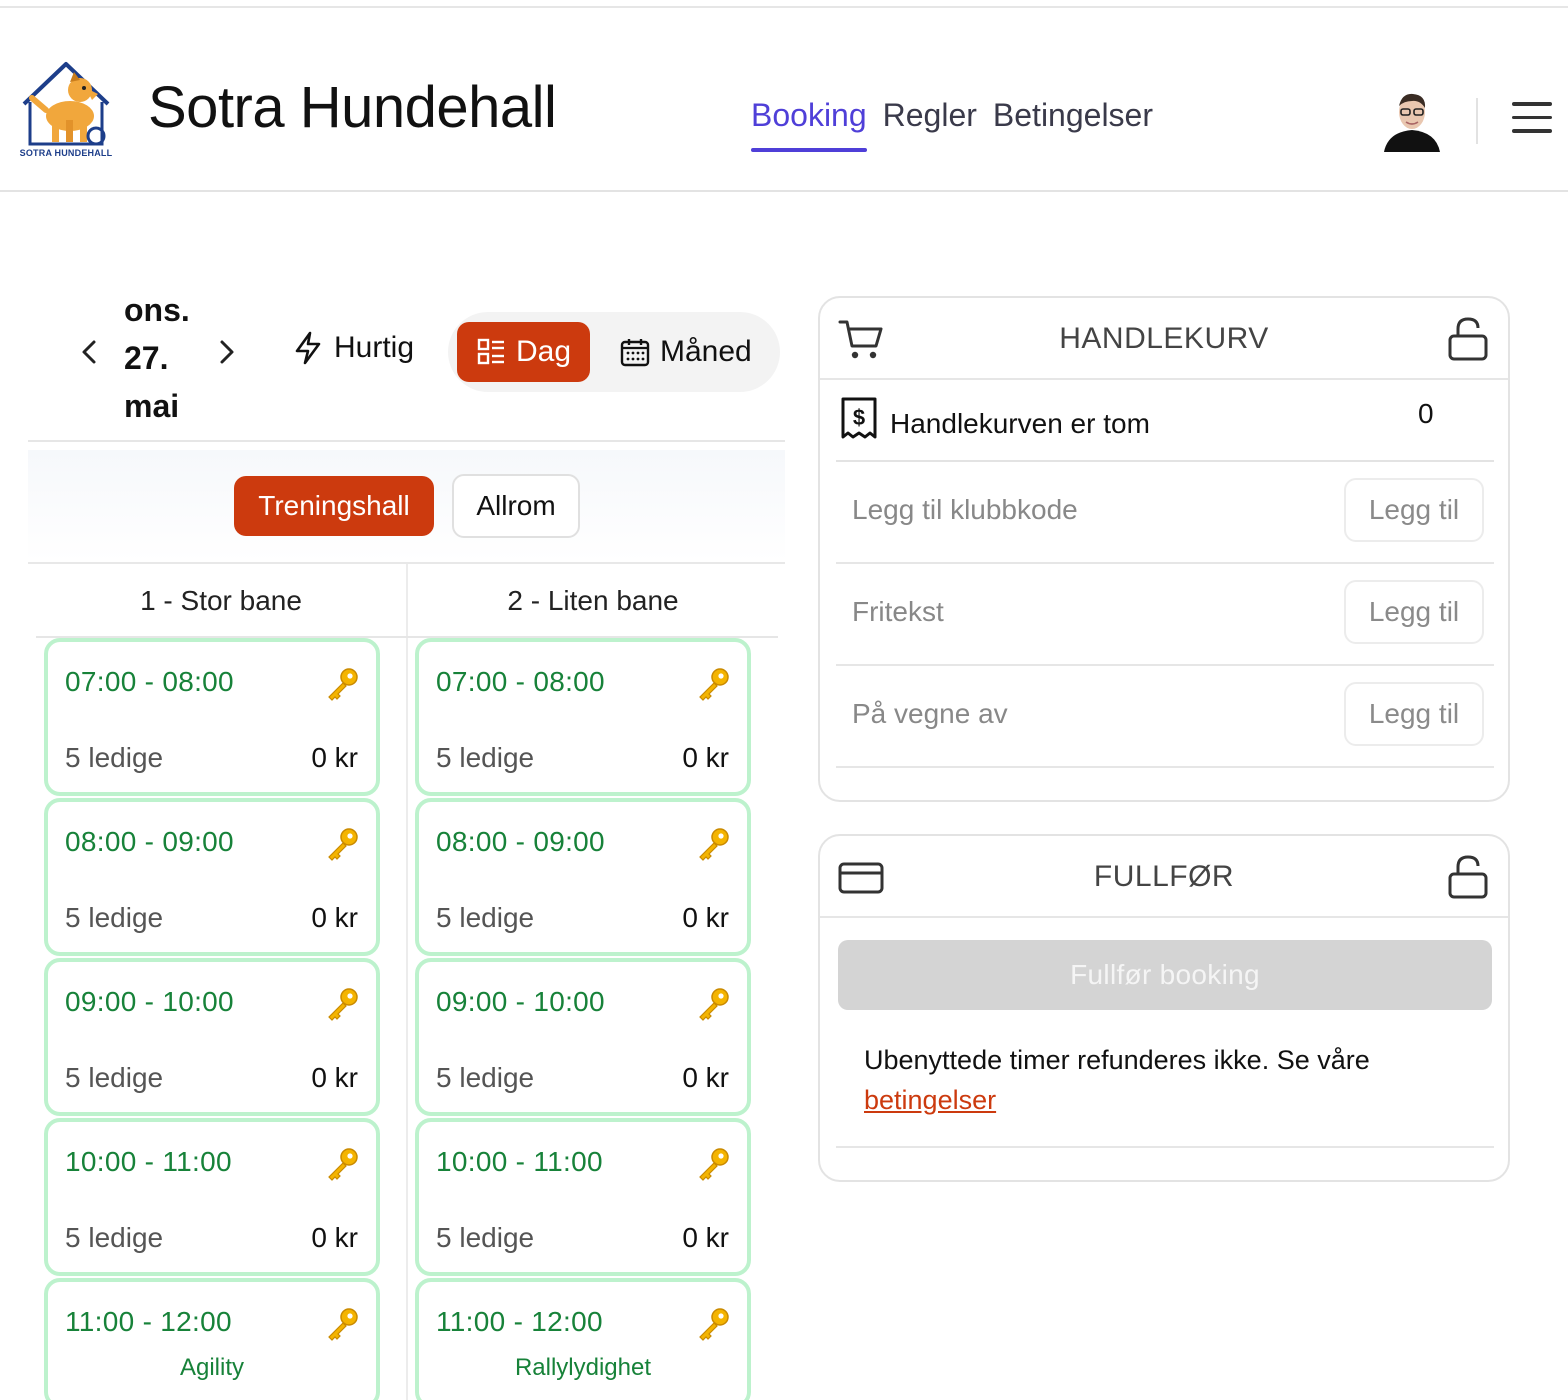 This screenshot has width=1568, height=1400. I want to click on on-behalf-input, so click(1076, 714).